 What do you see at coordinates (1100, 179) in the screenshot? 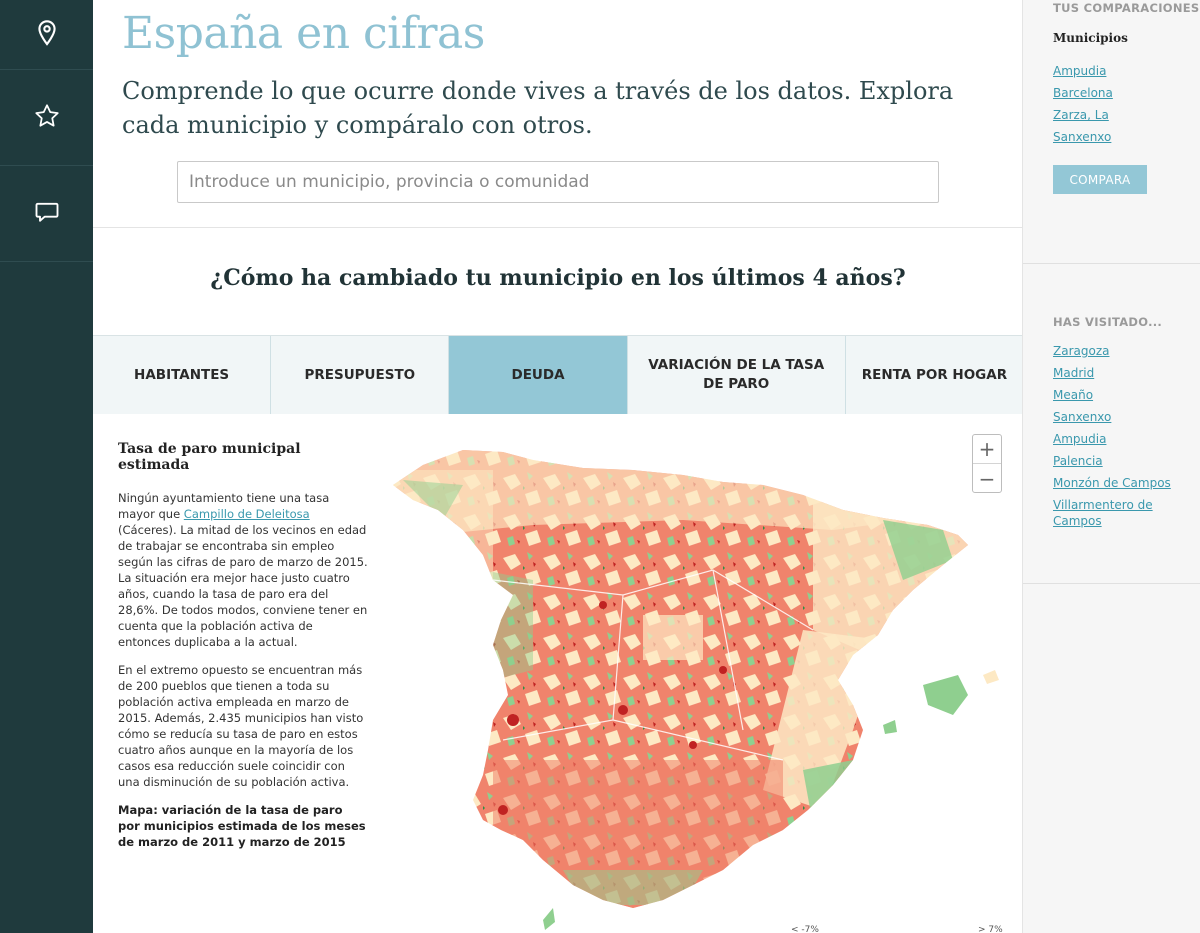
I see `compare-button: COMPARA` at bounding box center [1100, 179].